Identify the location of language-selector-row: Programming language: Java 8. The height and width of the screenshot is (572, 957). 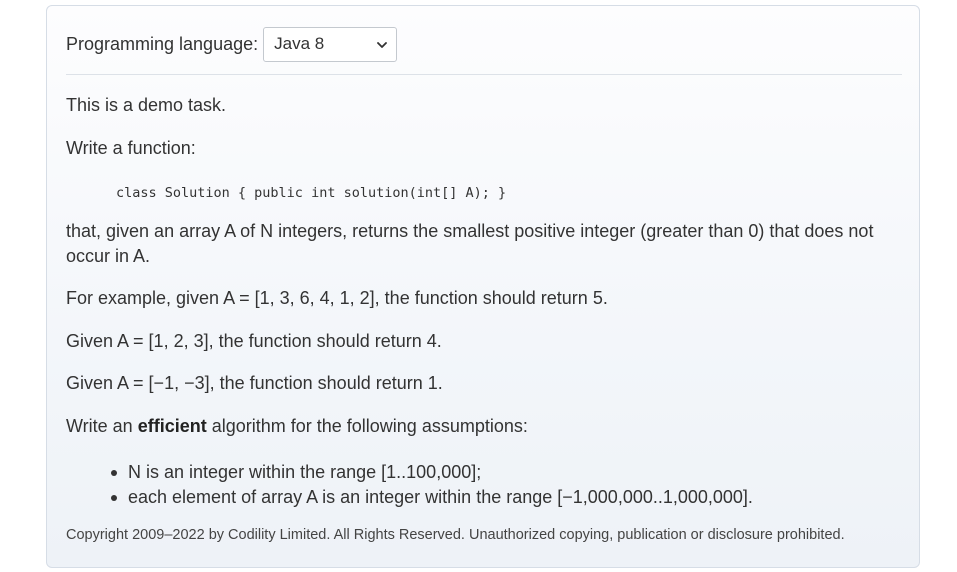
(232, 44).